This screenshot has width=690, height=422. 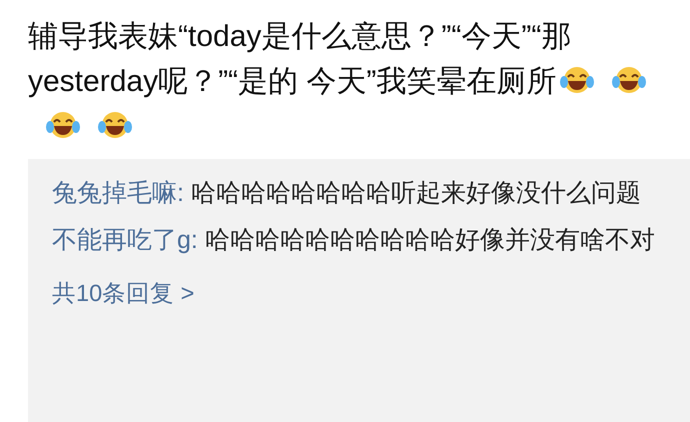 I want to click on reply-text: 兔兔掉毛嘛: 哈哈哈哈哈哈哈哈听起来好像没什么问题, so click(x=347, y=193).